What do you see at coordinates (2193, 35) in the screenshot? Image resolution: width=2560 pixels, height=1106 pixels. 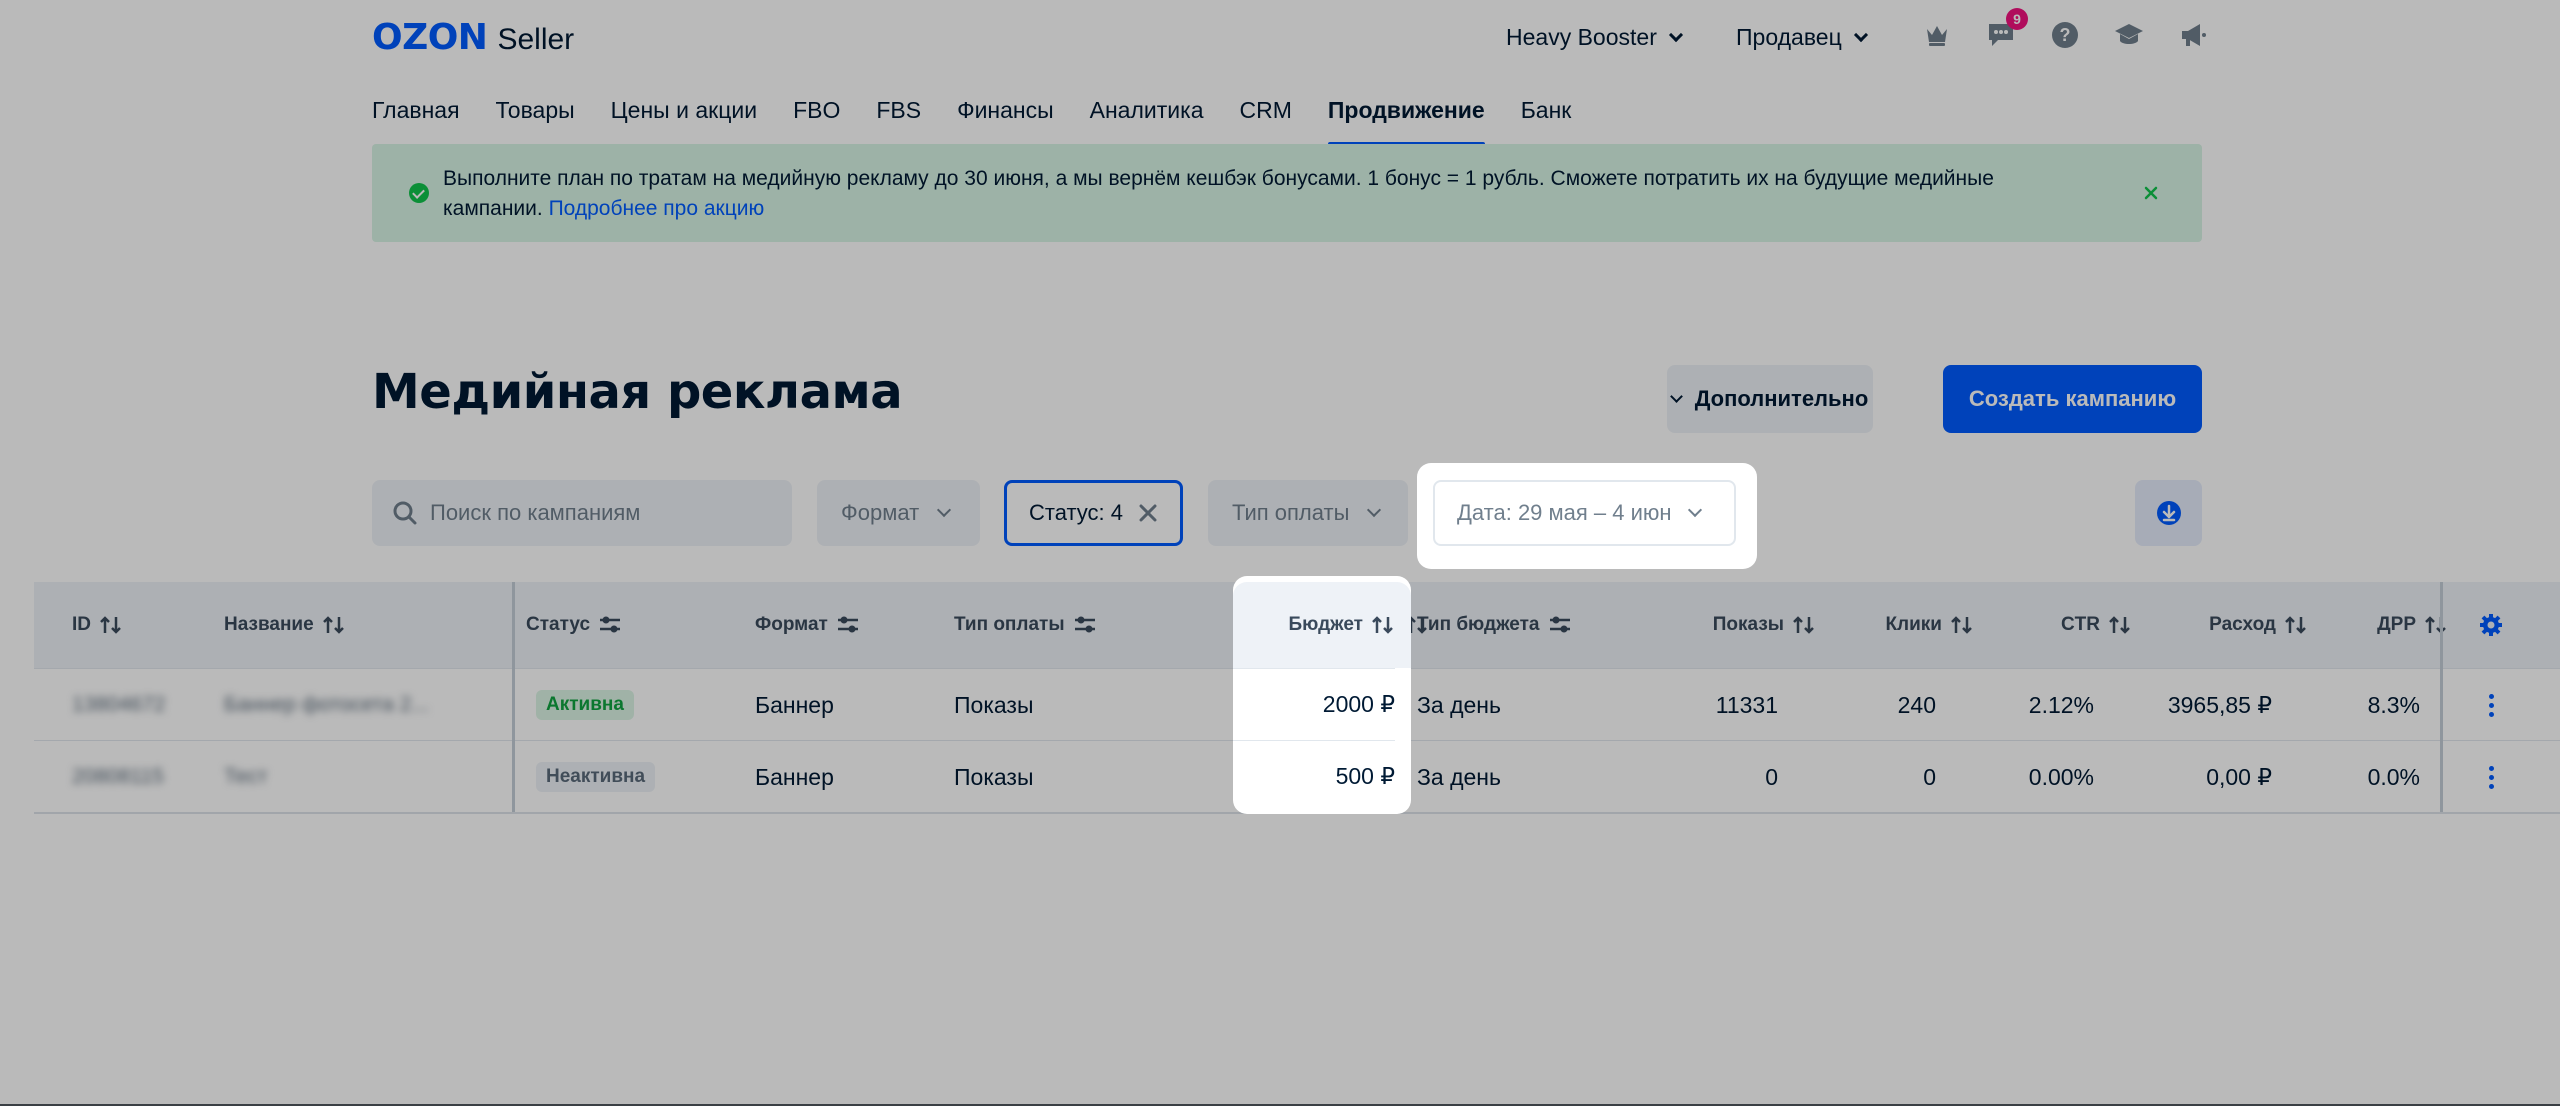 I see `megaphone-icon` at bounding box center [2193, 35].